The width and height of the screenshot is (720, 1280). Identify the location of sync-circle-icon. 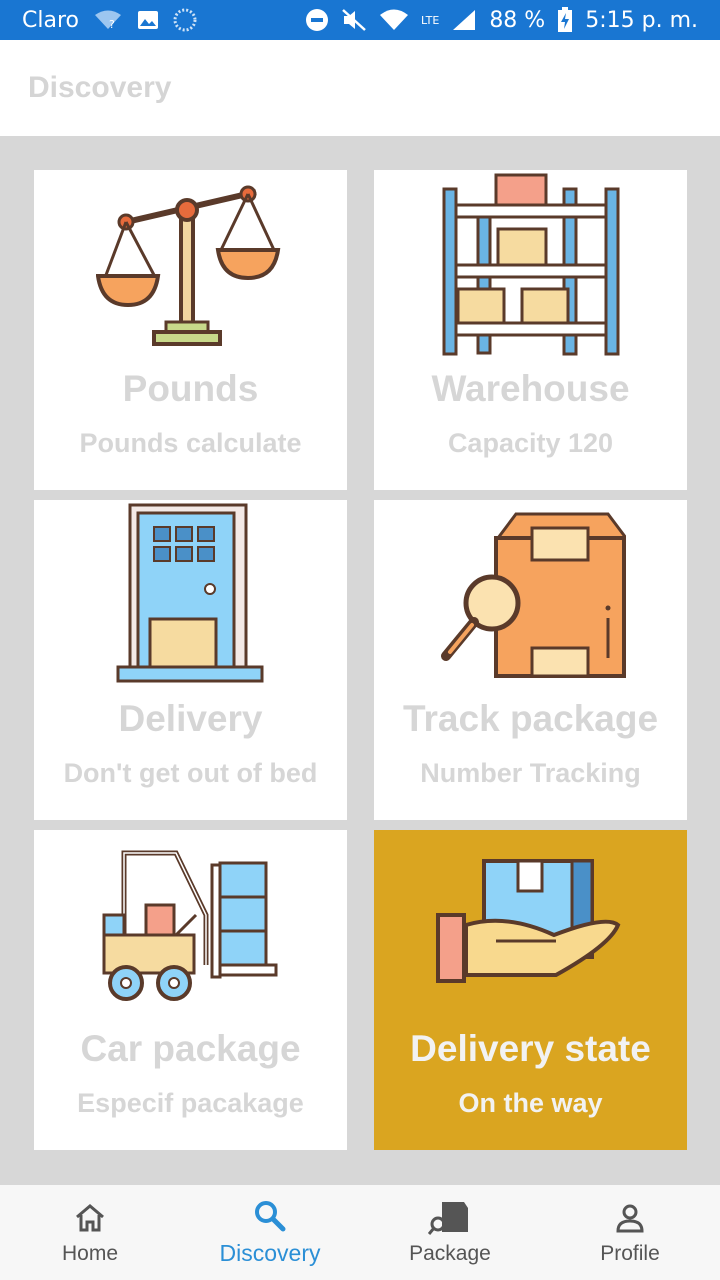
(185, 20).